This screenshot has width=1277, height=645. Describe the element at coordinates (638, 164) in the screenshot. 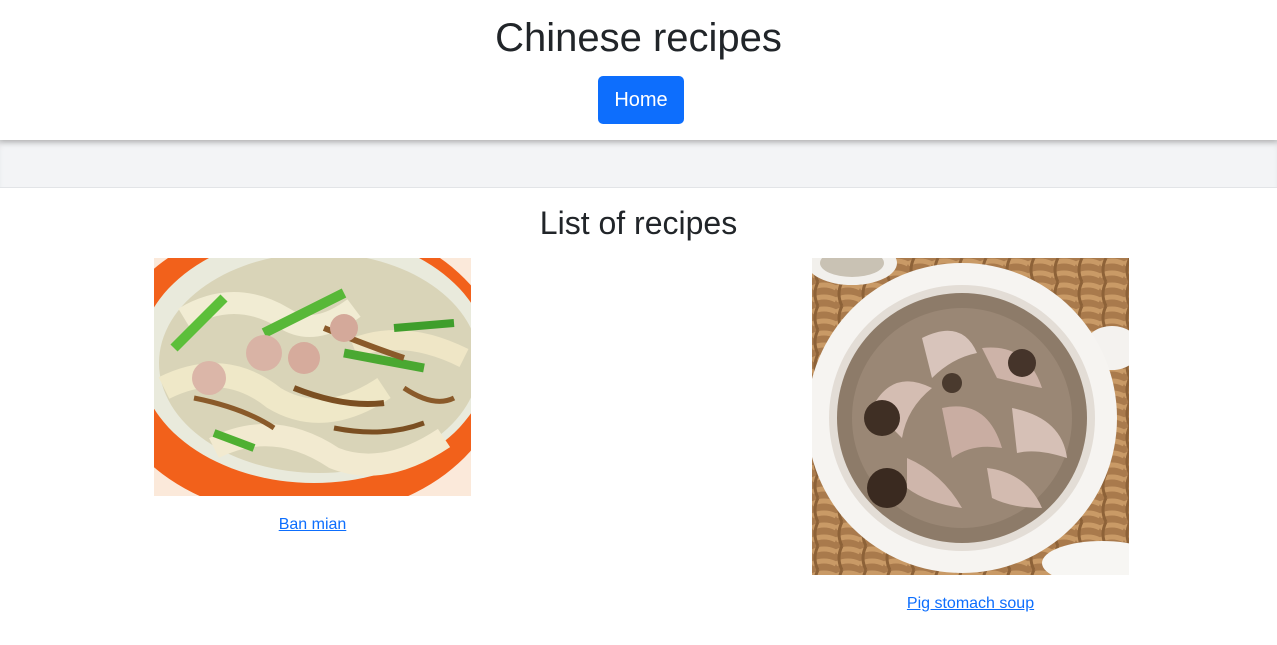

I see `header-divider-band` at that location.